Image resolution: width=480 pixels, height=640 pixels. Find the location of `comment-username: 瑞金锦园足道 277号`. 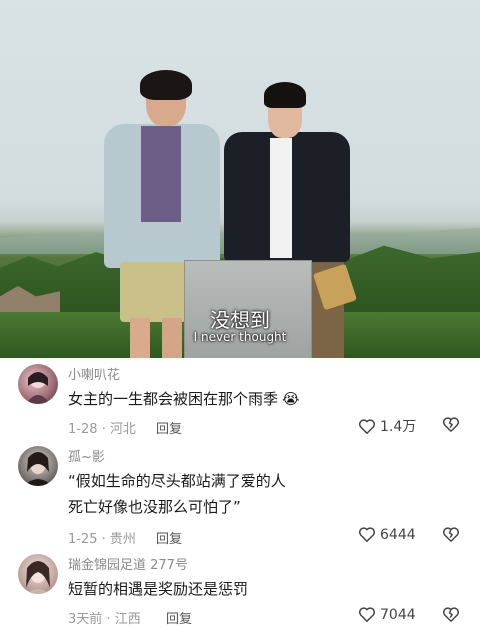

comment-username: 瑞金锦园足道 277号 is located at coordinates (128, 563).